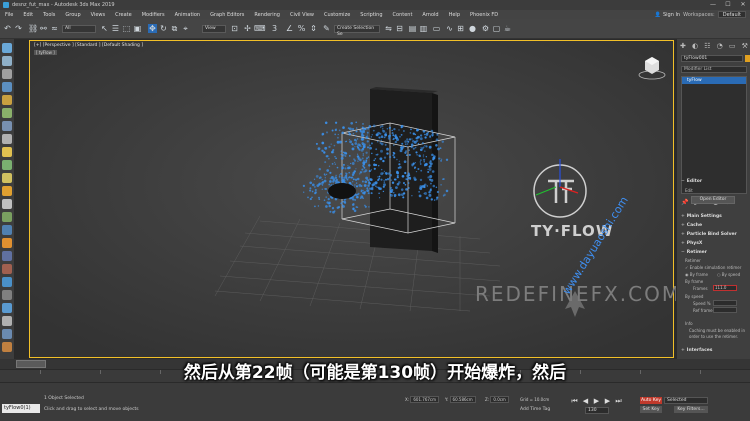  Describe the element at coordinates (720, 46) in the screenshot. I see `motion-tab-icon: ◔` at that location.